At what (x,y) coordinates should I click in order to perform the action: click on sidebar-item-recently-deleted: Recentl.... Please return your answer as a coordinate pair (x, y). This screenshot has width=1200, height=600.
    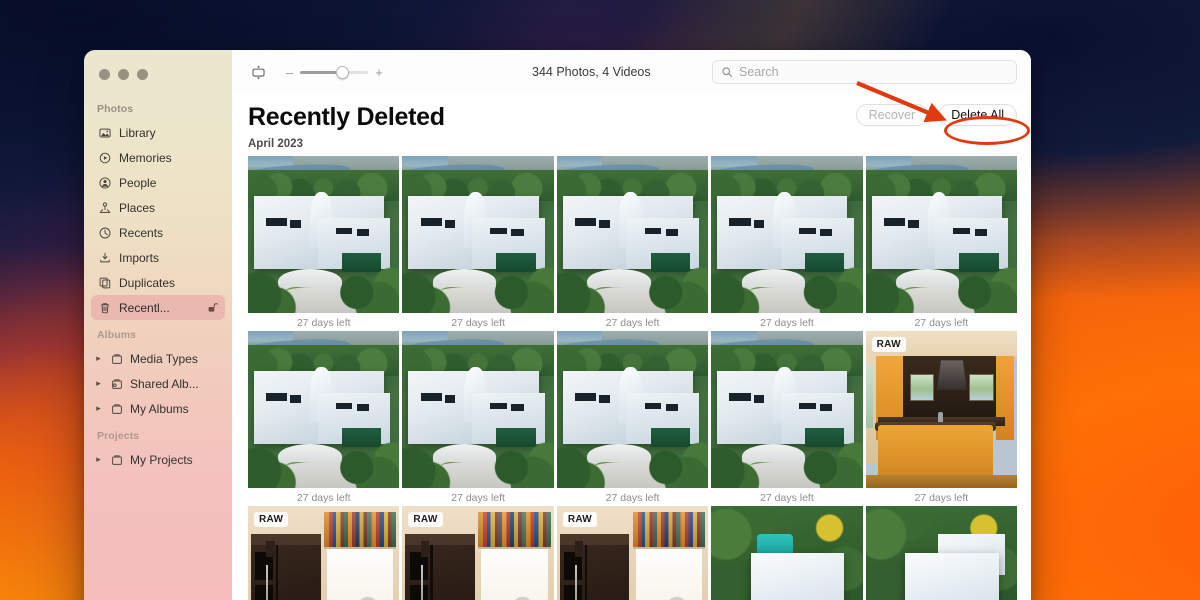
    Looking at the image, I should click on (158, 307).